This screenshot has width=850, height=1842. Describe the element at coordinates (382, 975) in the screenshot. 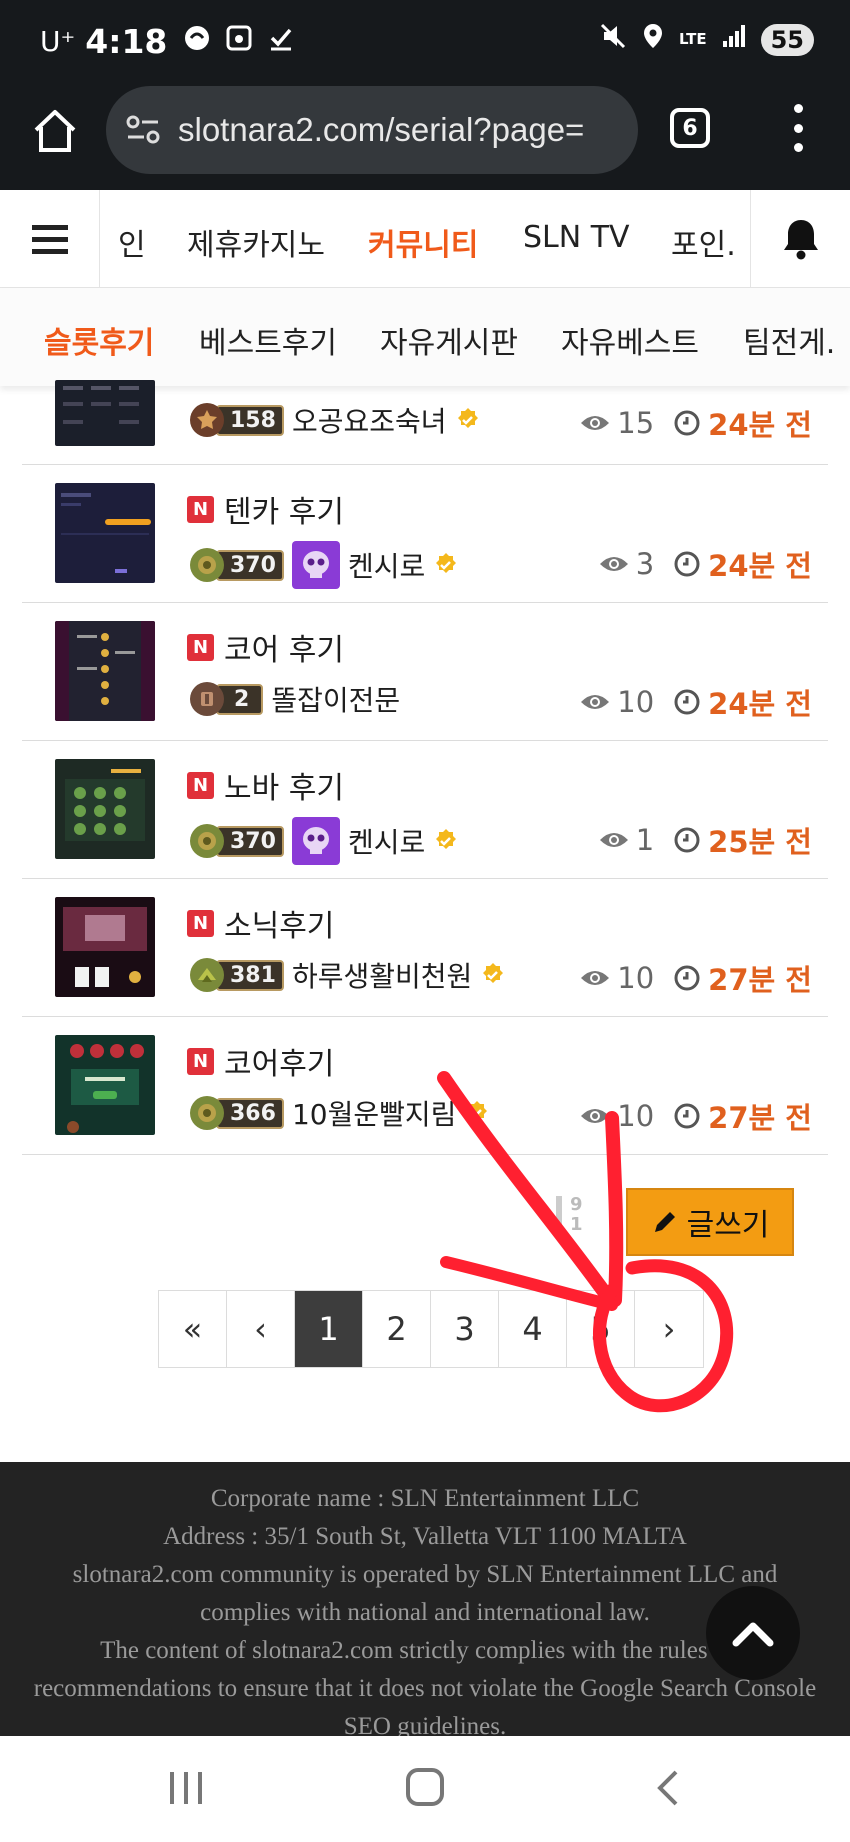

I see `author-nickname: 하루생활비천원` at that location.